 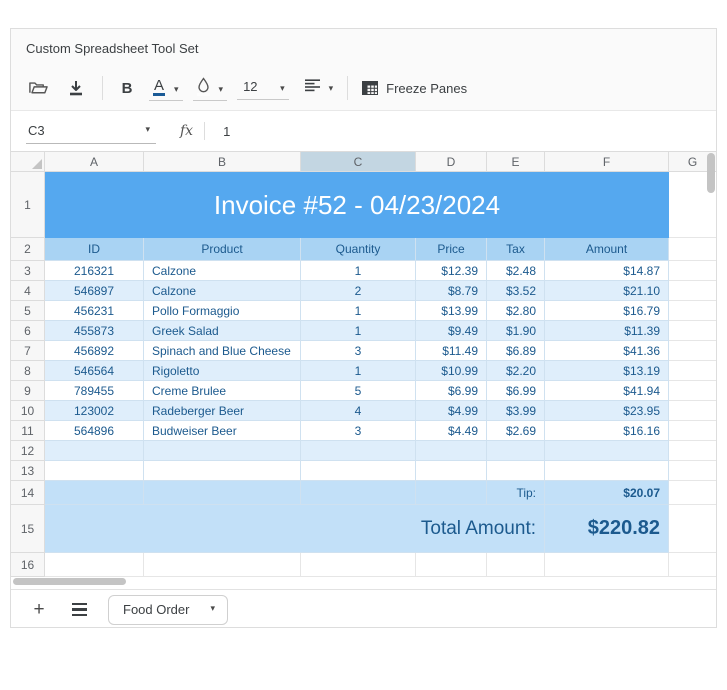 What do you see at coordinates (516, 565) in the screenshot?
I see `cell-E16` at bounding box center [516, 565].